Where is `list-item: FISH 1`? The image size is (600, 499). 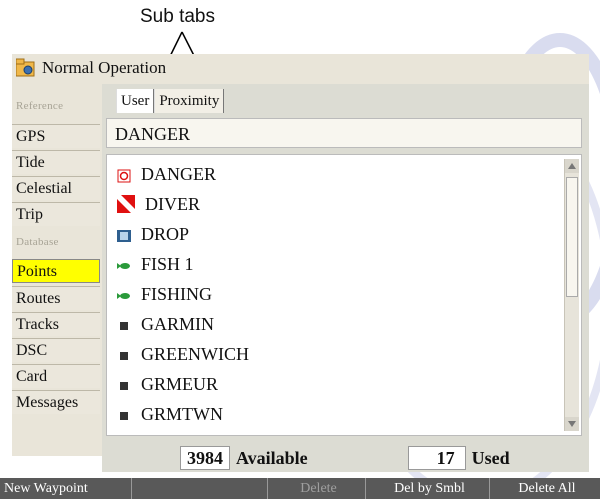 list-item: FISH 1 is located at coordinates (155, 264).